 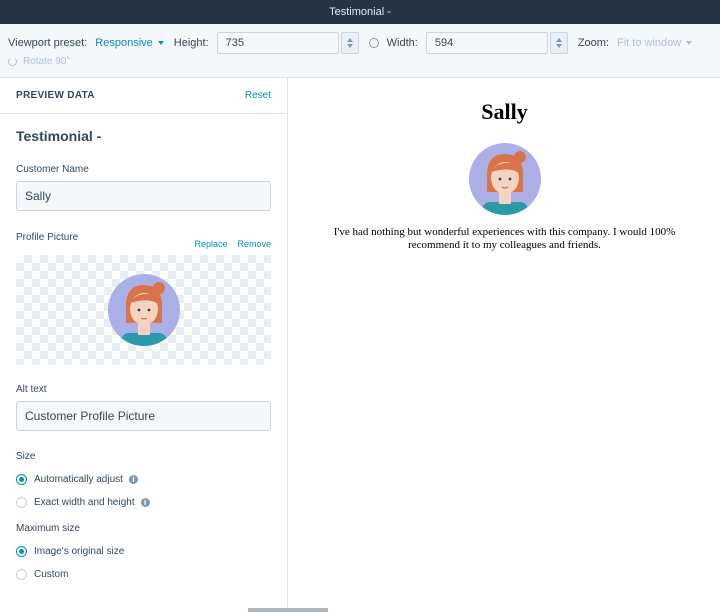 I want to click on remove-link: Remove, so click(x=254, y=244).